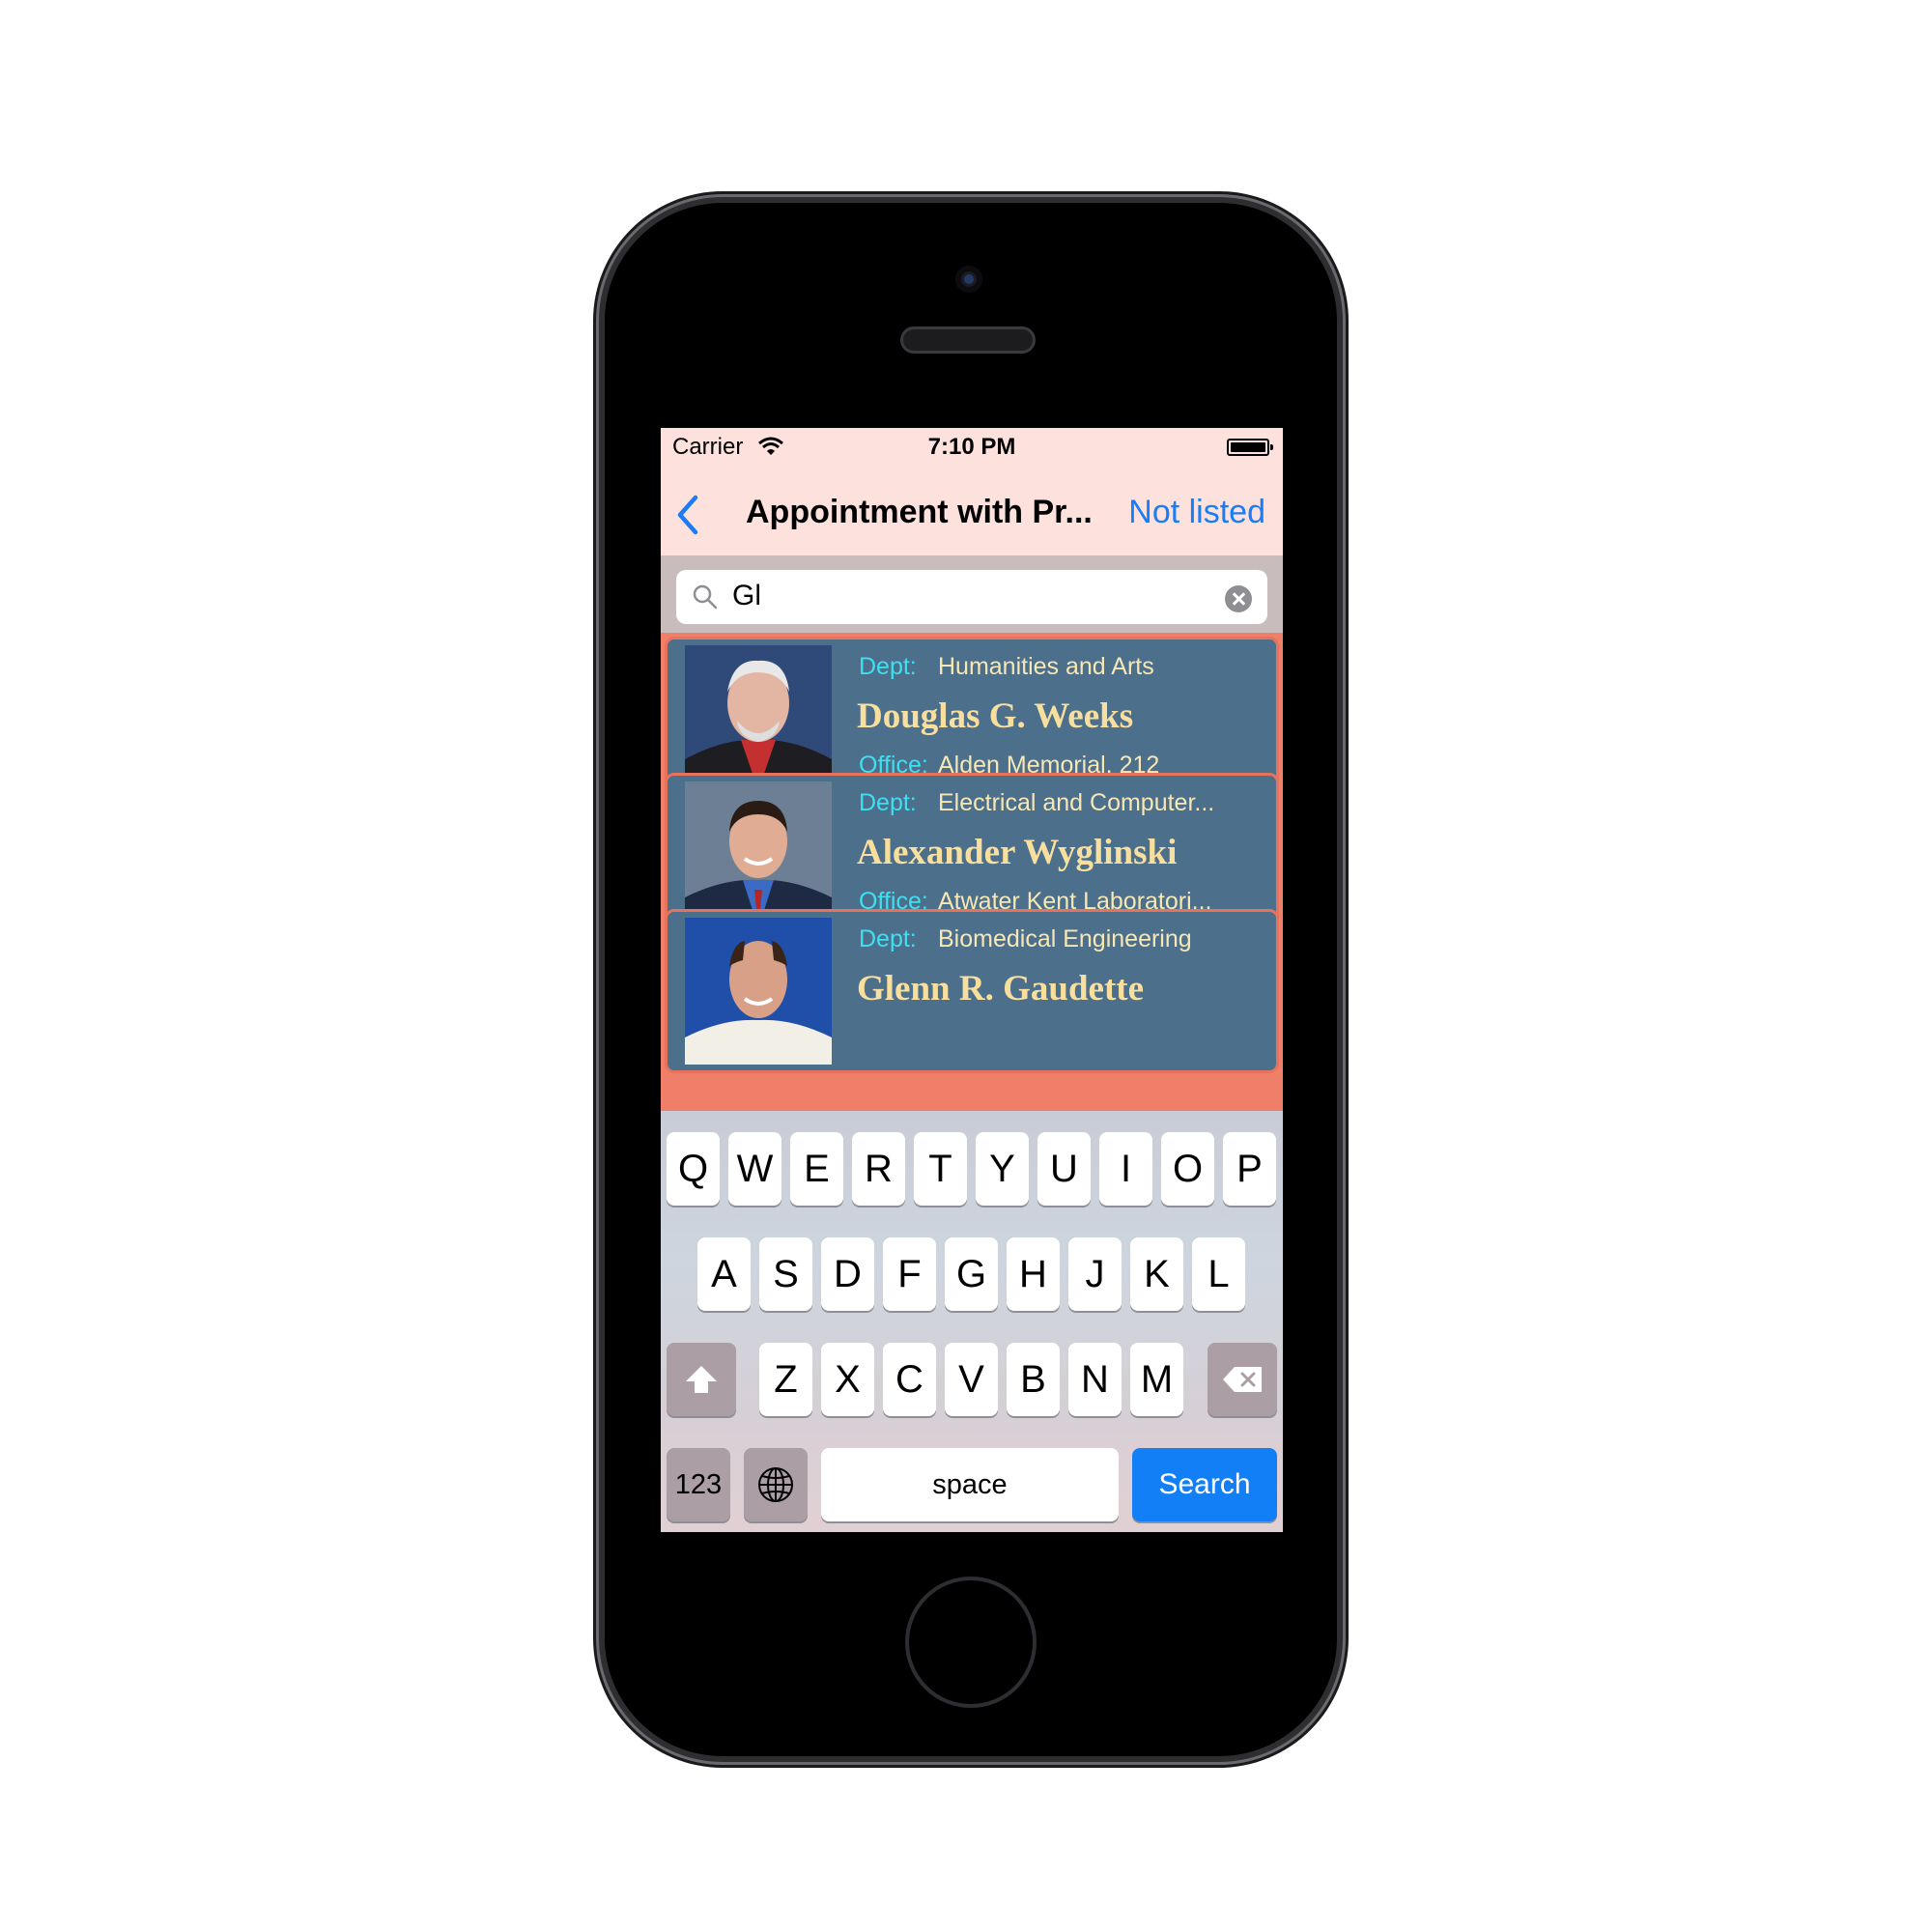 The image size is (1932, 1932). What do you see at coordinates (971, 1274) in the screenshot?
I see `key-g: G` at bounding box center [971, 1274].